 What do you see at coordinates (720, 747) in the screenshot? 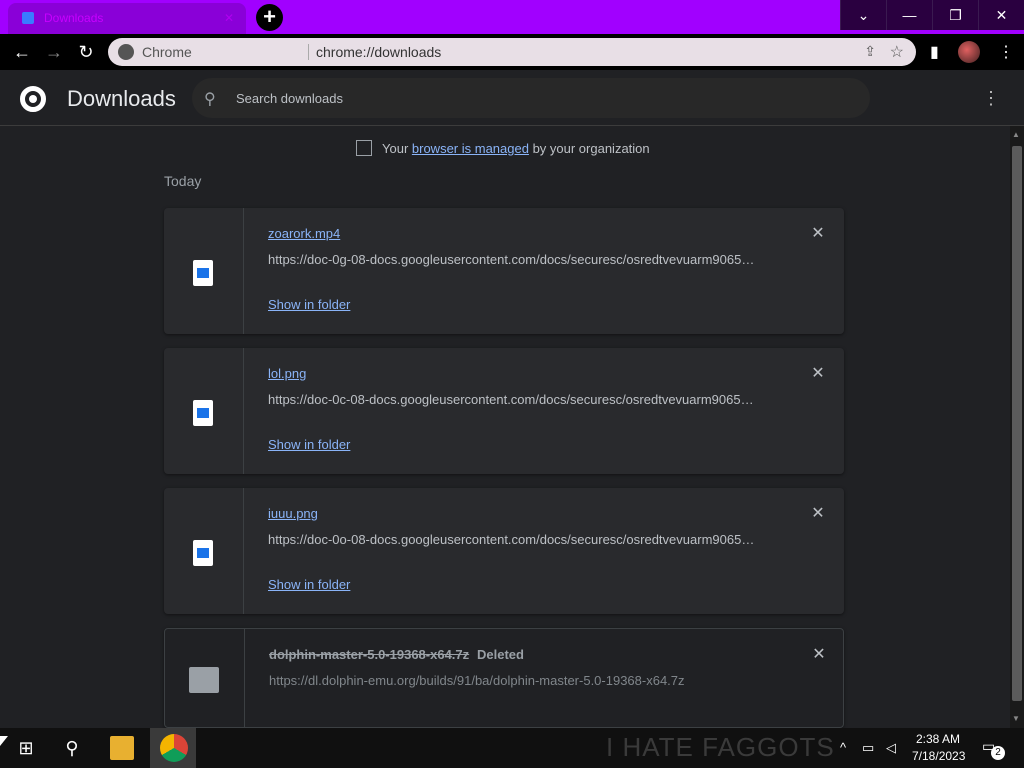
I see `taskbar-background-text: I HATE FAGGOTS` at bounding box center [720, 747].